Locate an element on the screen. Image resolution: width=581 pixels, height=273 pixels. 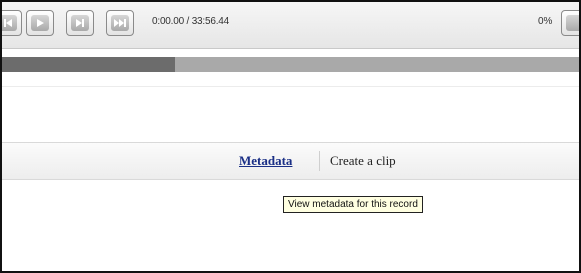
volume-percent: 0% is located at coordinates (545, 21).